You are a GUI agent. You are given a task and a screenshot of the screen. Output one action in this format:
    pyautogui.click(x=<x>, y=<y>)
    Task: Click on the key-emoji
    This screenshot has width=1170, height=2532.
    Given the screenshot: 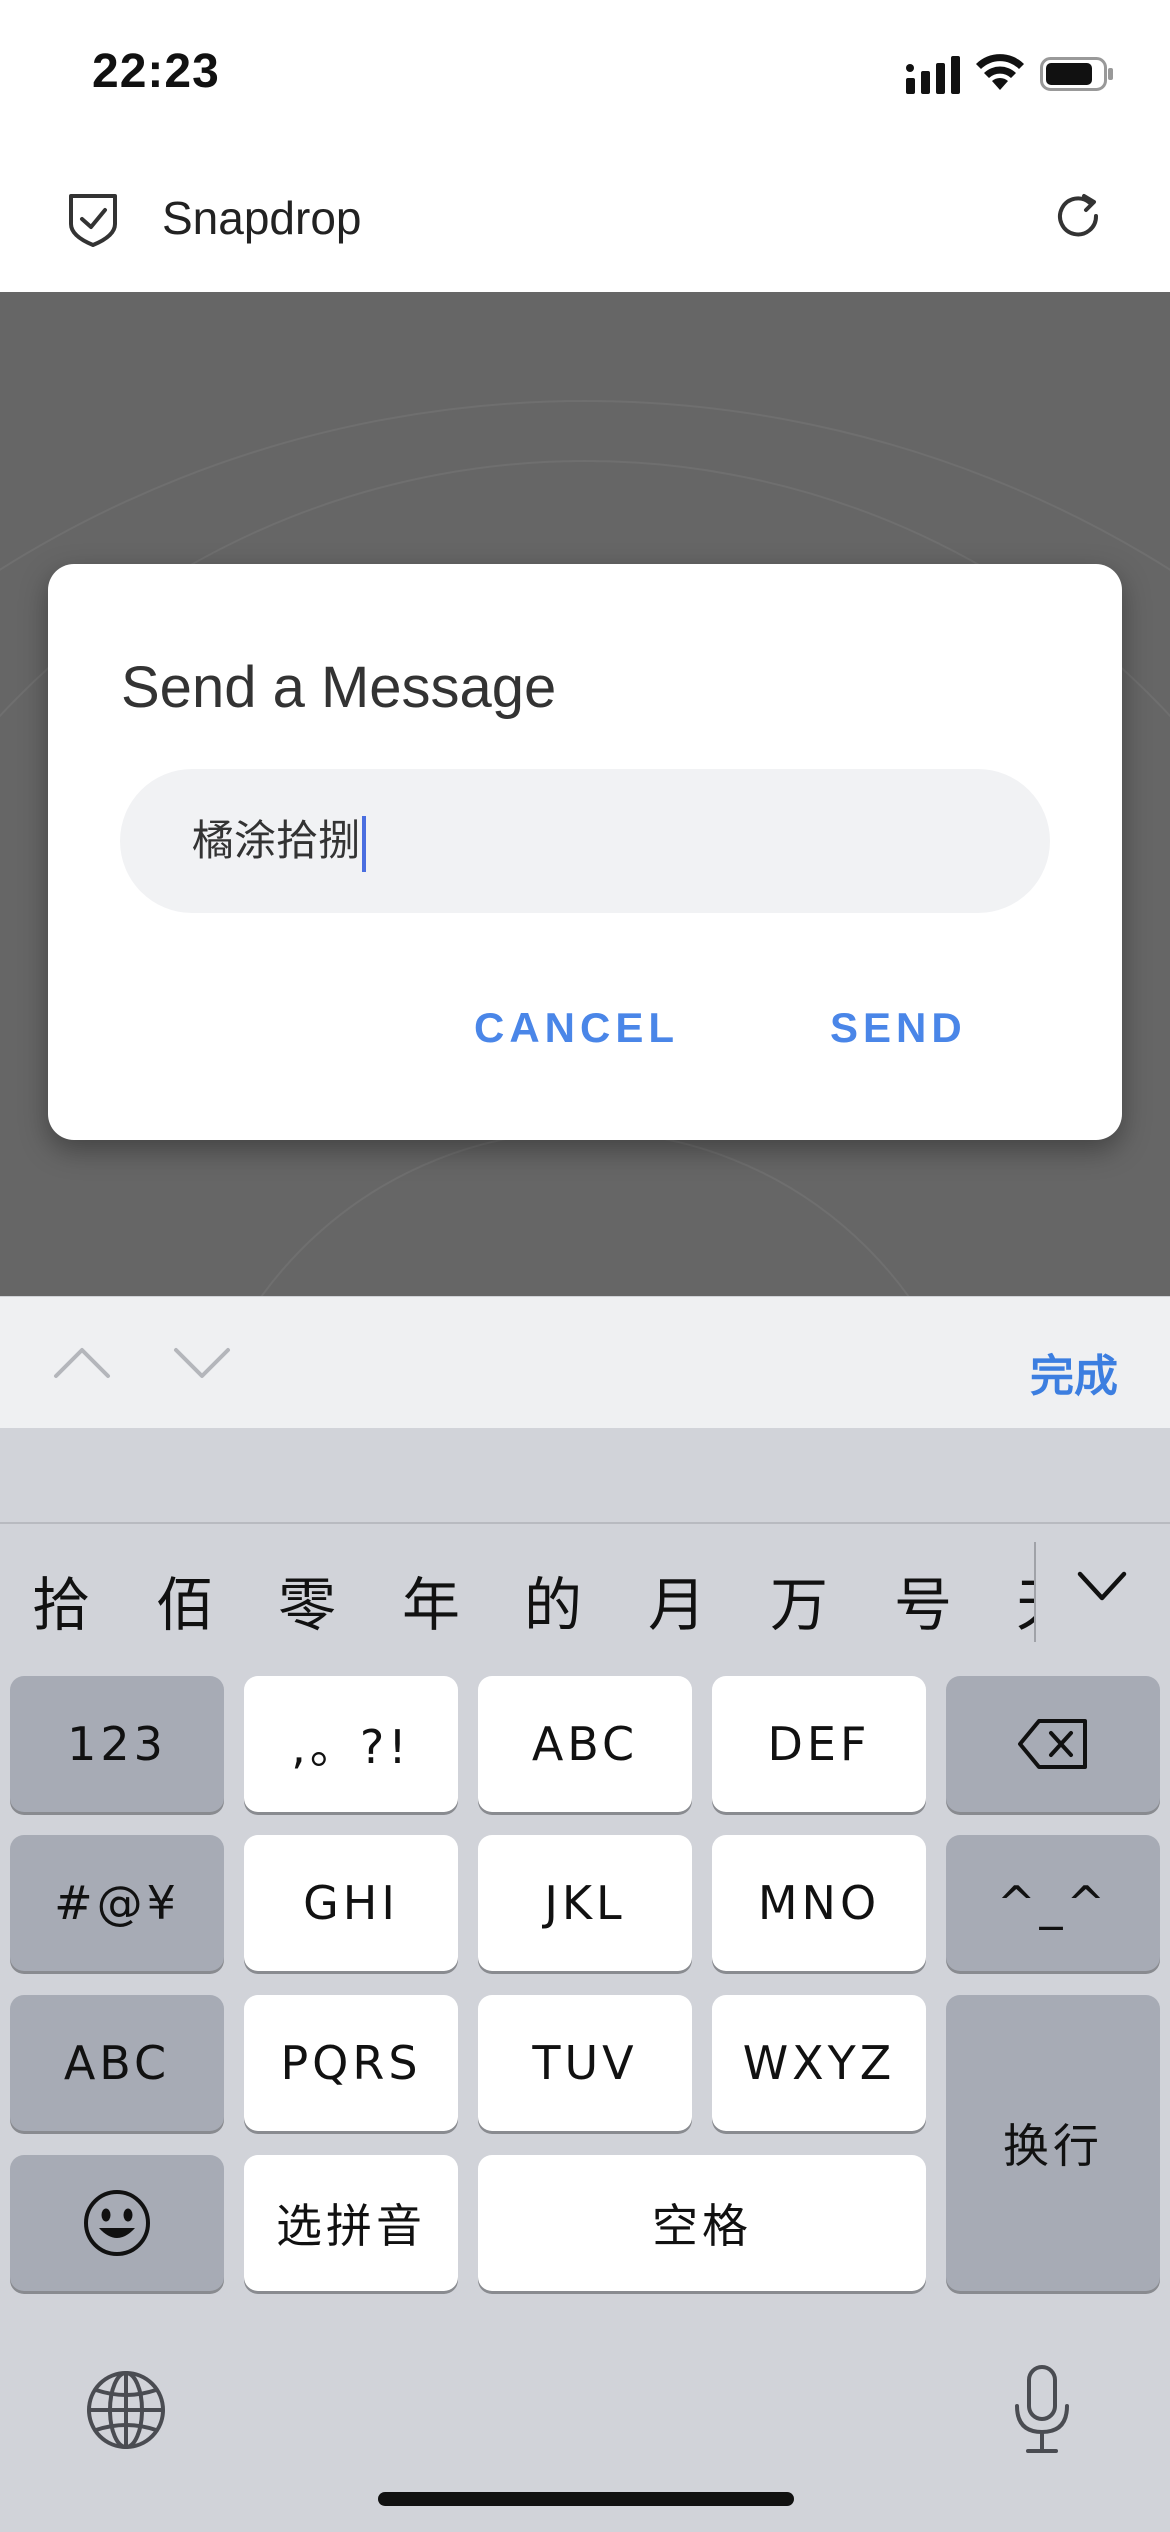 What is the action you would take?
    pyautogui.click(x=117, y=2223)
    